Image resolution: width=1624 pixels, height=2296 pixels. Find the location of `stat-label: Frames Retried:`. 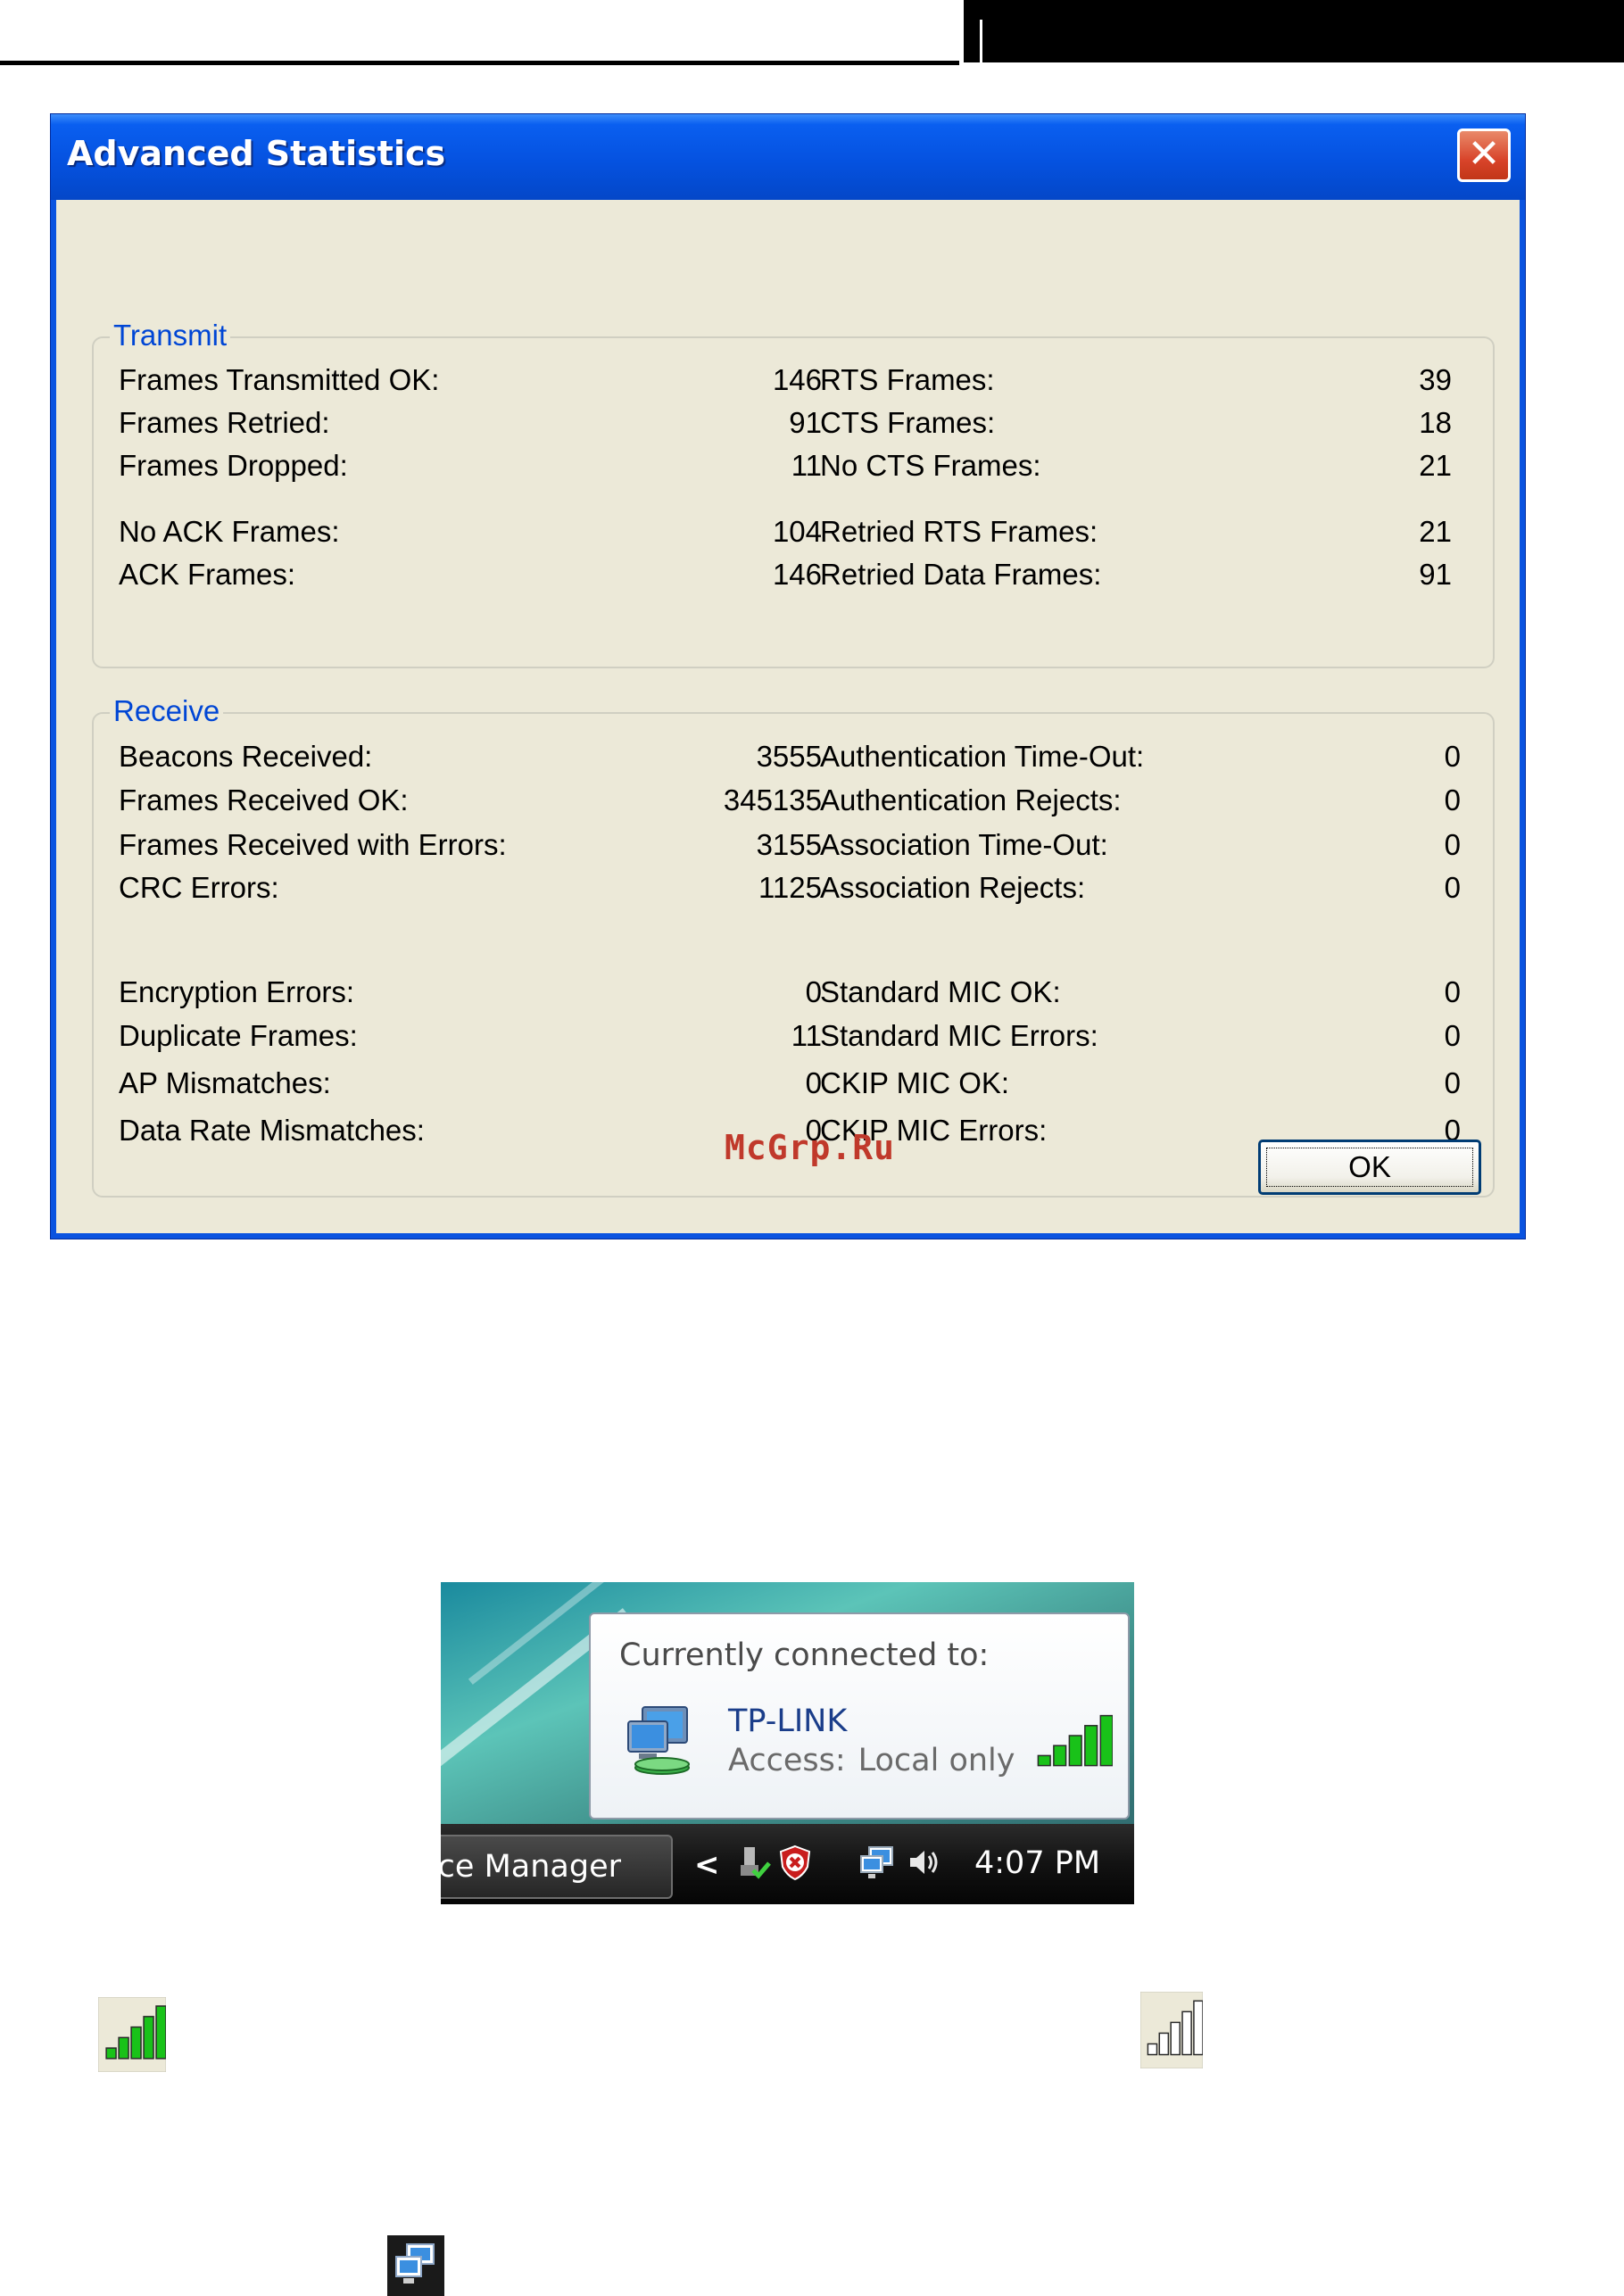

stat-label: Frames Retried: is located at coordinates (224, 422).